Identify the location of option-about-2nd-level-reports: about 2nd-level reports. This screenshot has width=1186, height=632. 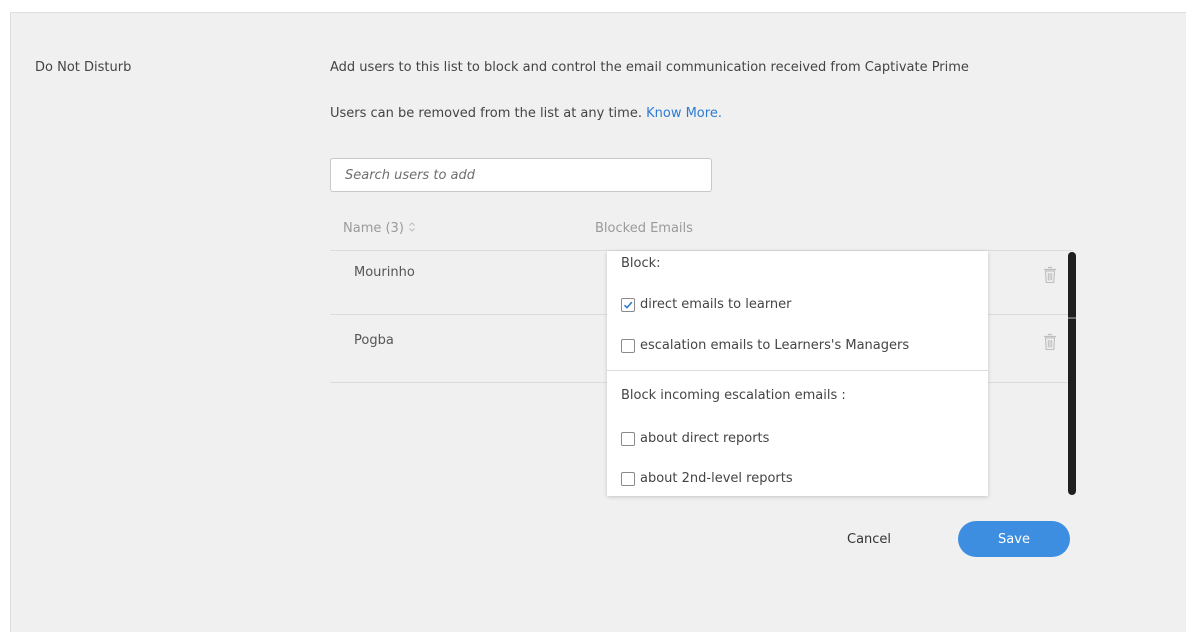
(707, 478).